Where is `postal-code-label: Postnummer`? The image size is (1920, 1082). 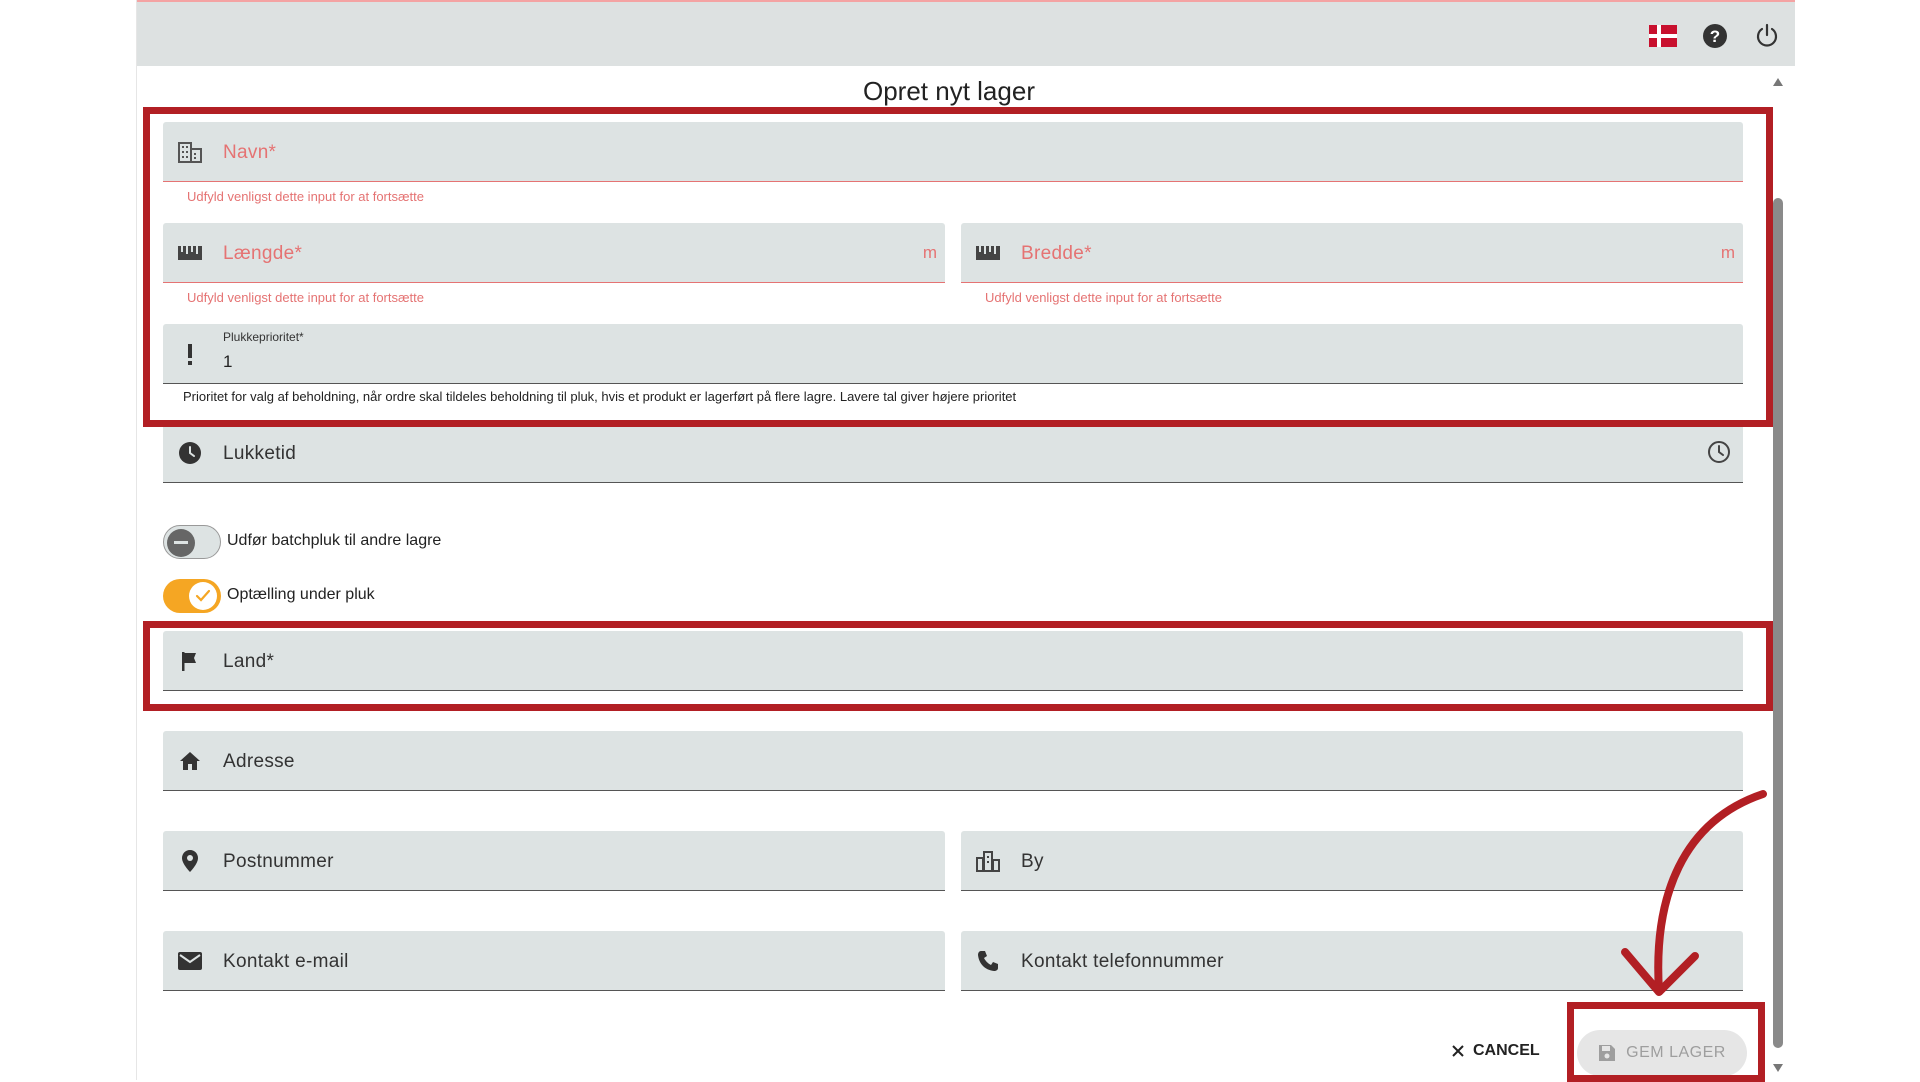 postal-code-label: Postnummer is located at coordinates (278, 861).